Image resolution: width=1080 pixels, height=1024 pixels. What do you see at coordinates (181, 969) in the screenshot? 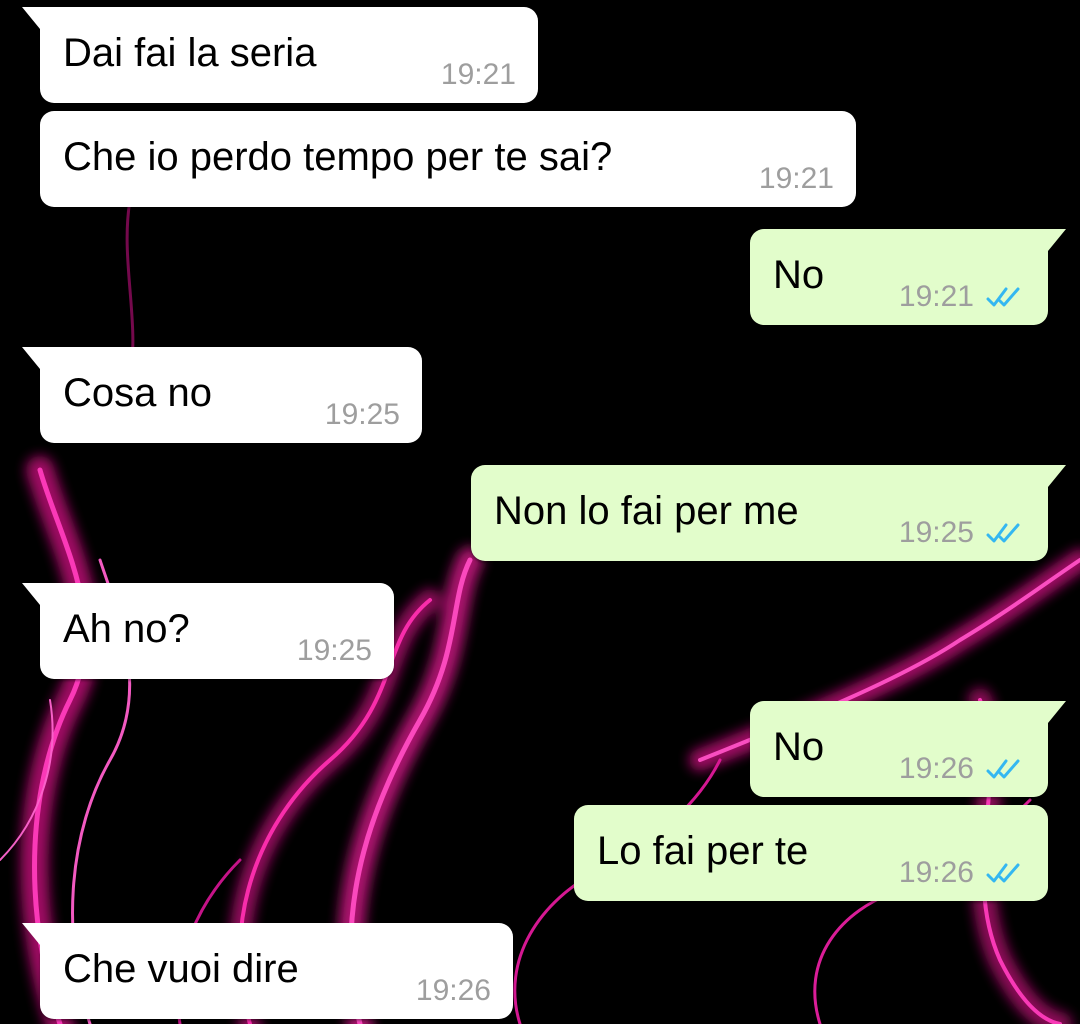
I see `message-text: Che vuoi dire` at bounding box center [181, 969].